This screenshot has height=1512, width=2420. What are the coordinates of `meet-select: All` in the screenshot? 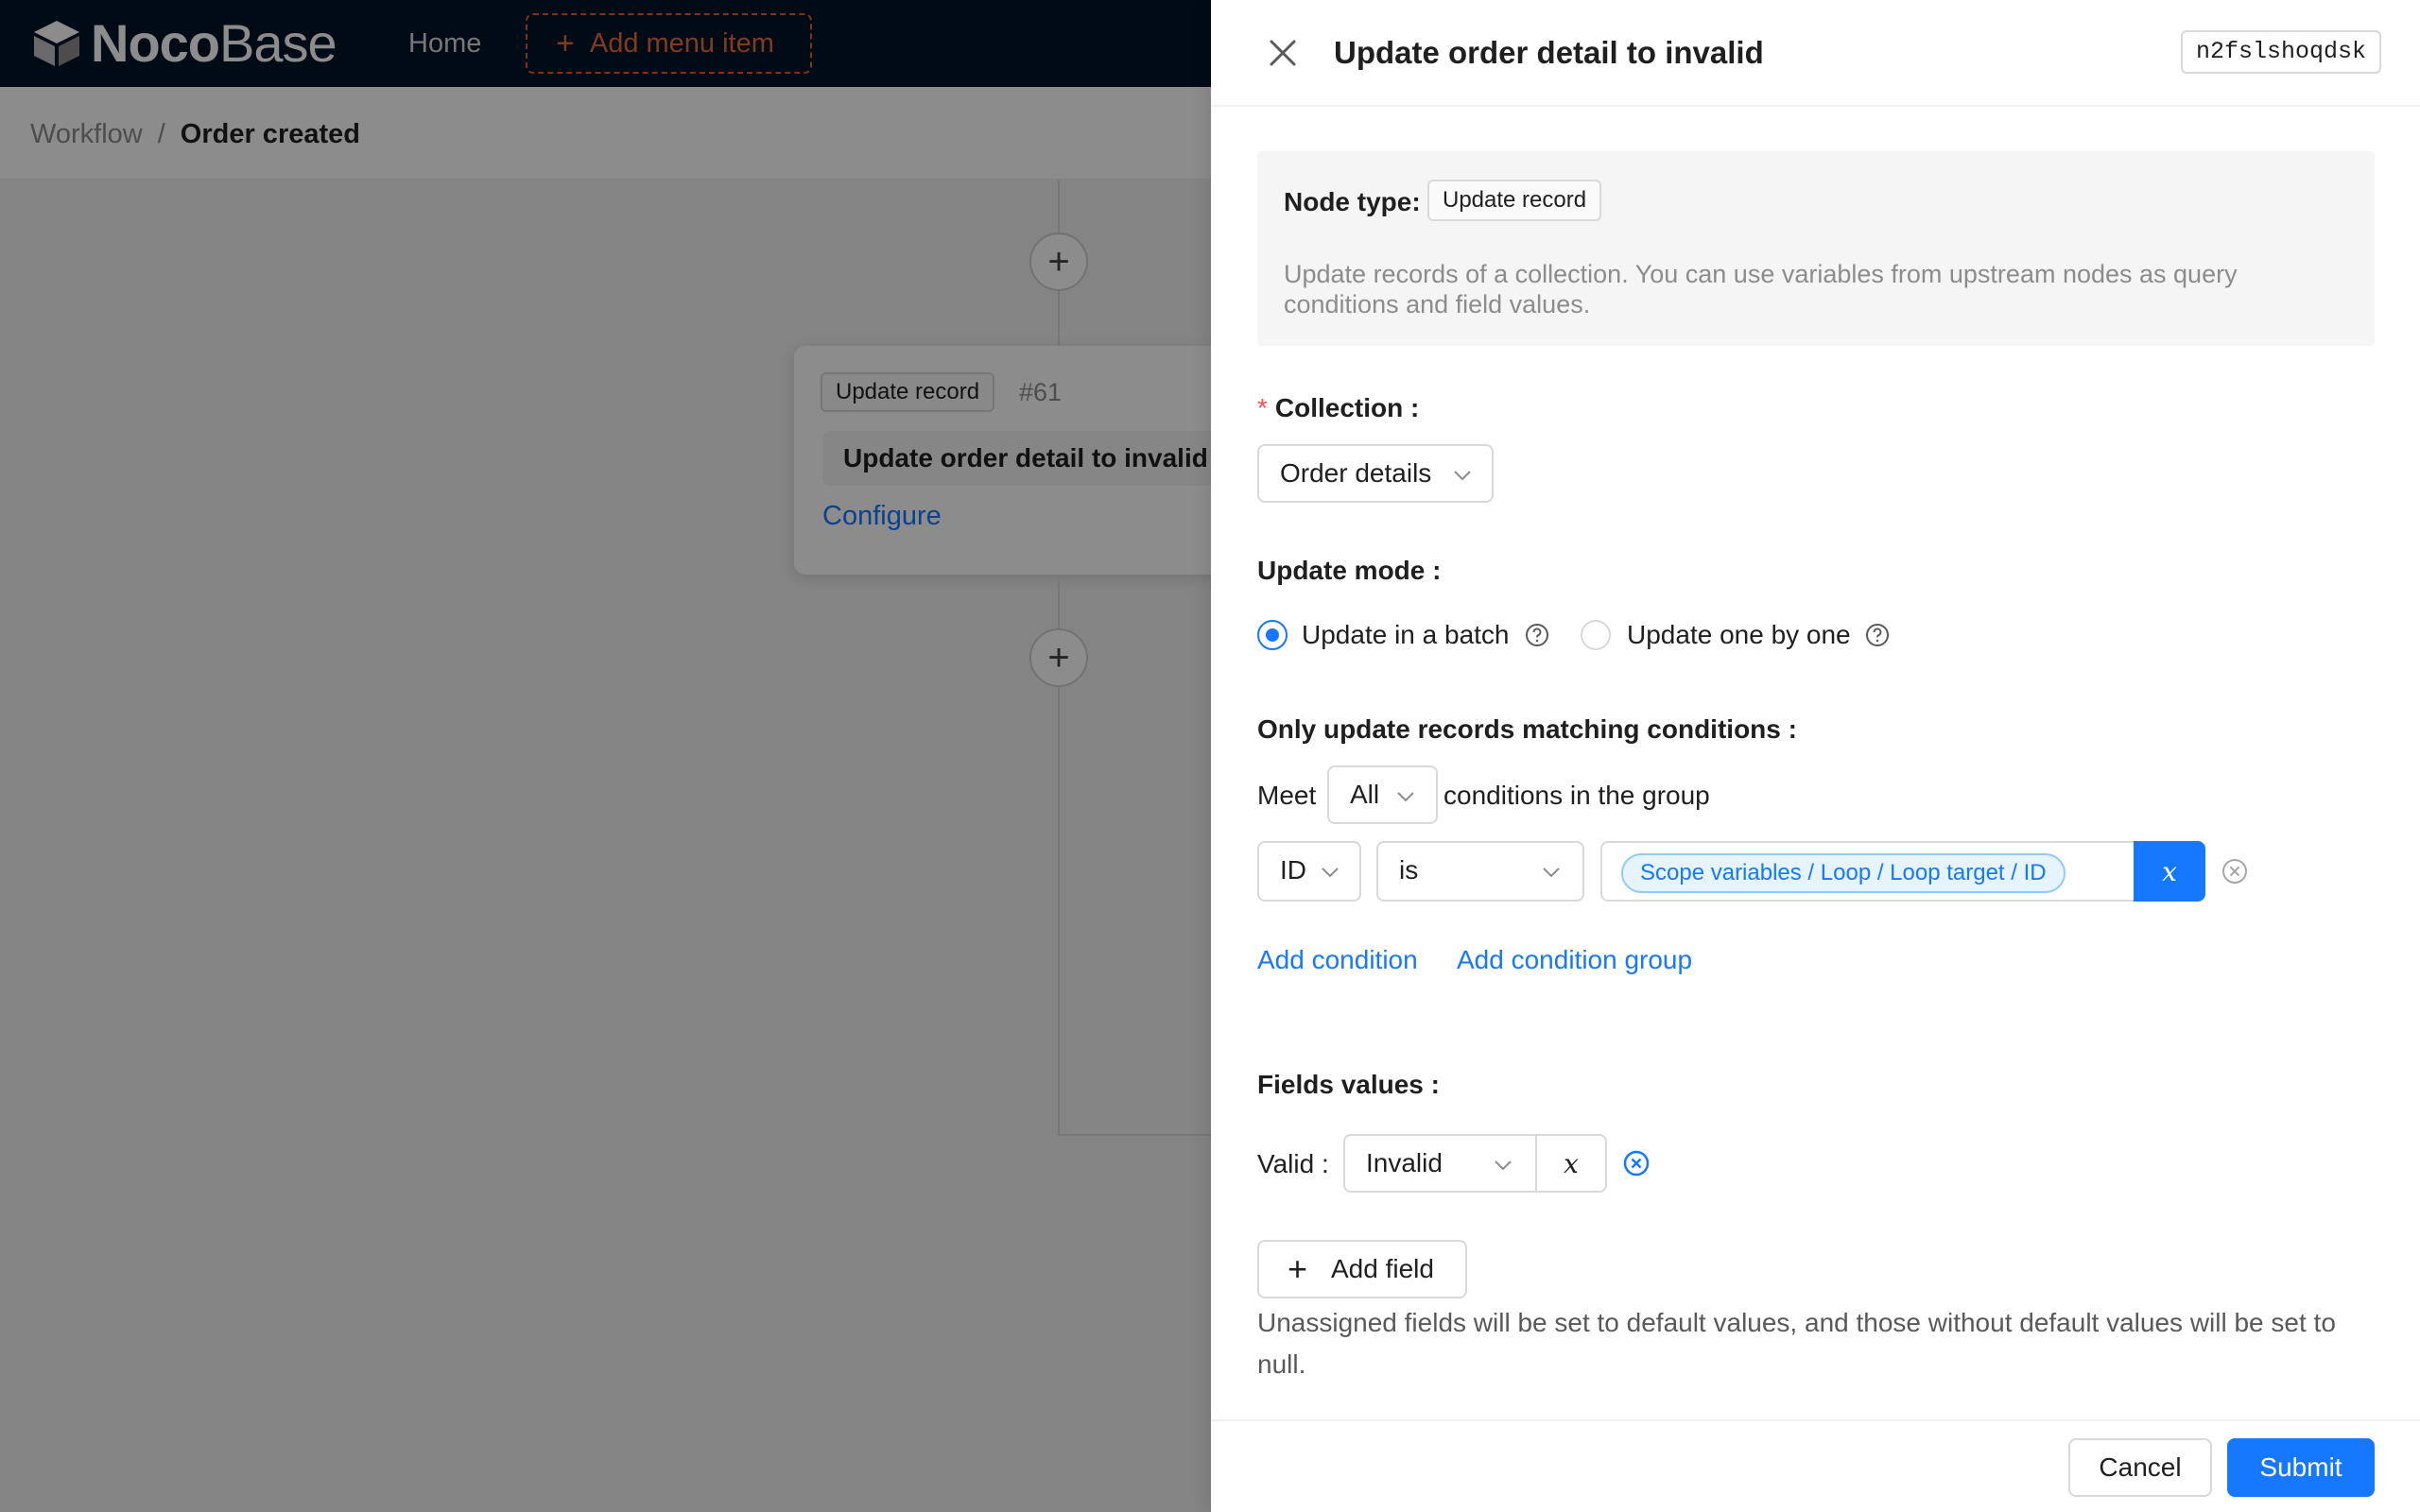 It's located at (1382, 794).